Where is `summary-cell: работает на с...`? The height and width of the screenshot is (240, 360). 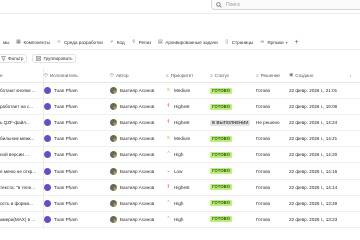 summary-cell: работает на с... is located at coordinates (20, 106).